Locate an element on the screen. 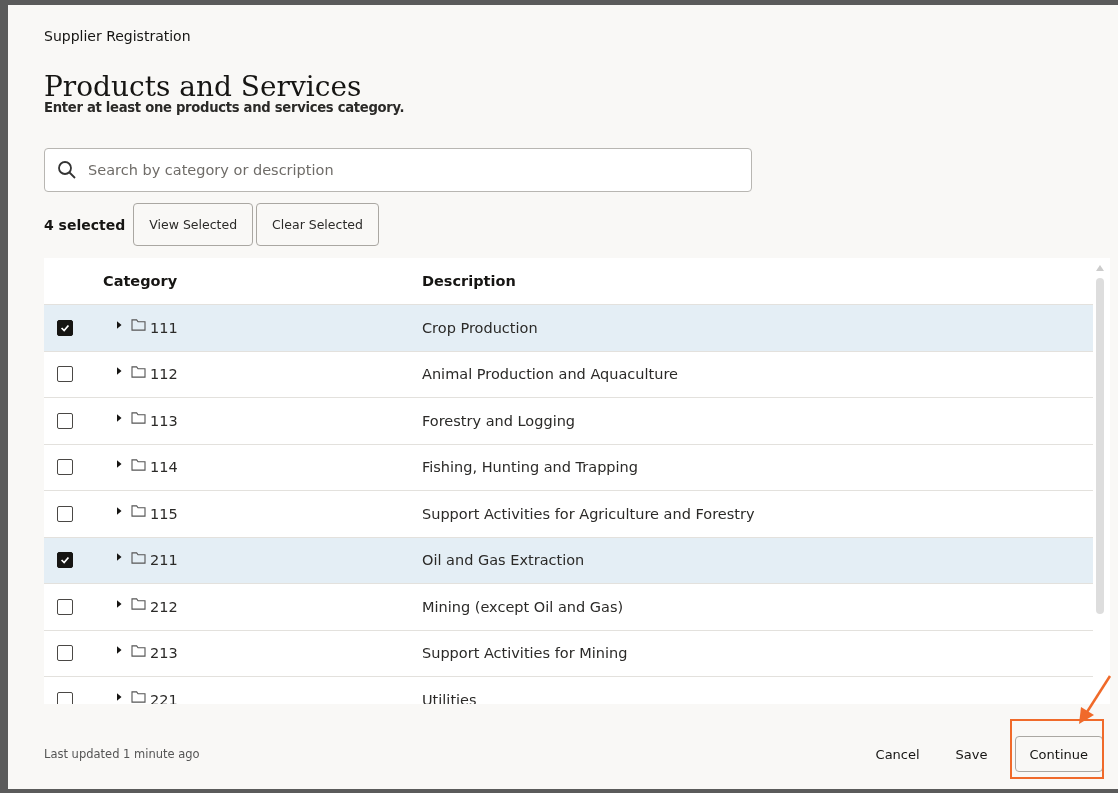 The width and height of the screenshot is (1118, 793). category-code: 111 is located at coordinates (164, 327).